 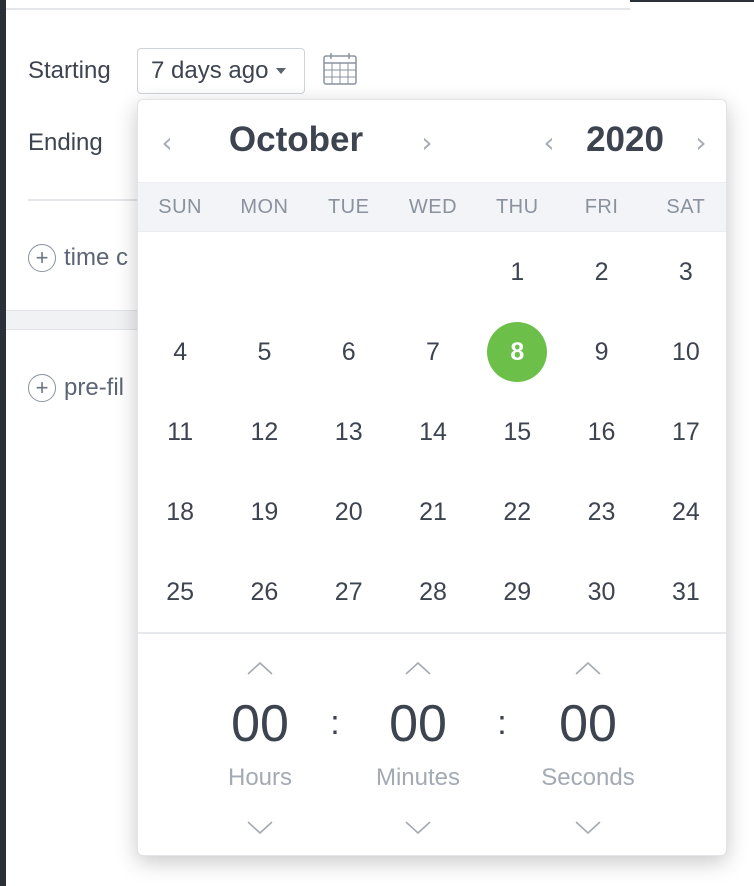 I want to click on hours-value: 00, so click(x=260, y=724).